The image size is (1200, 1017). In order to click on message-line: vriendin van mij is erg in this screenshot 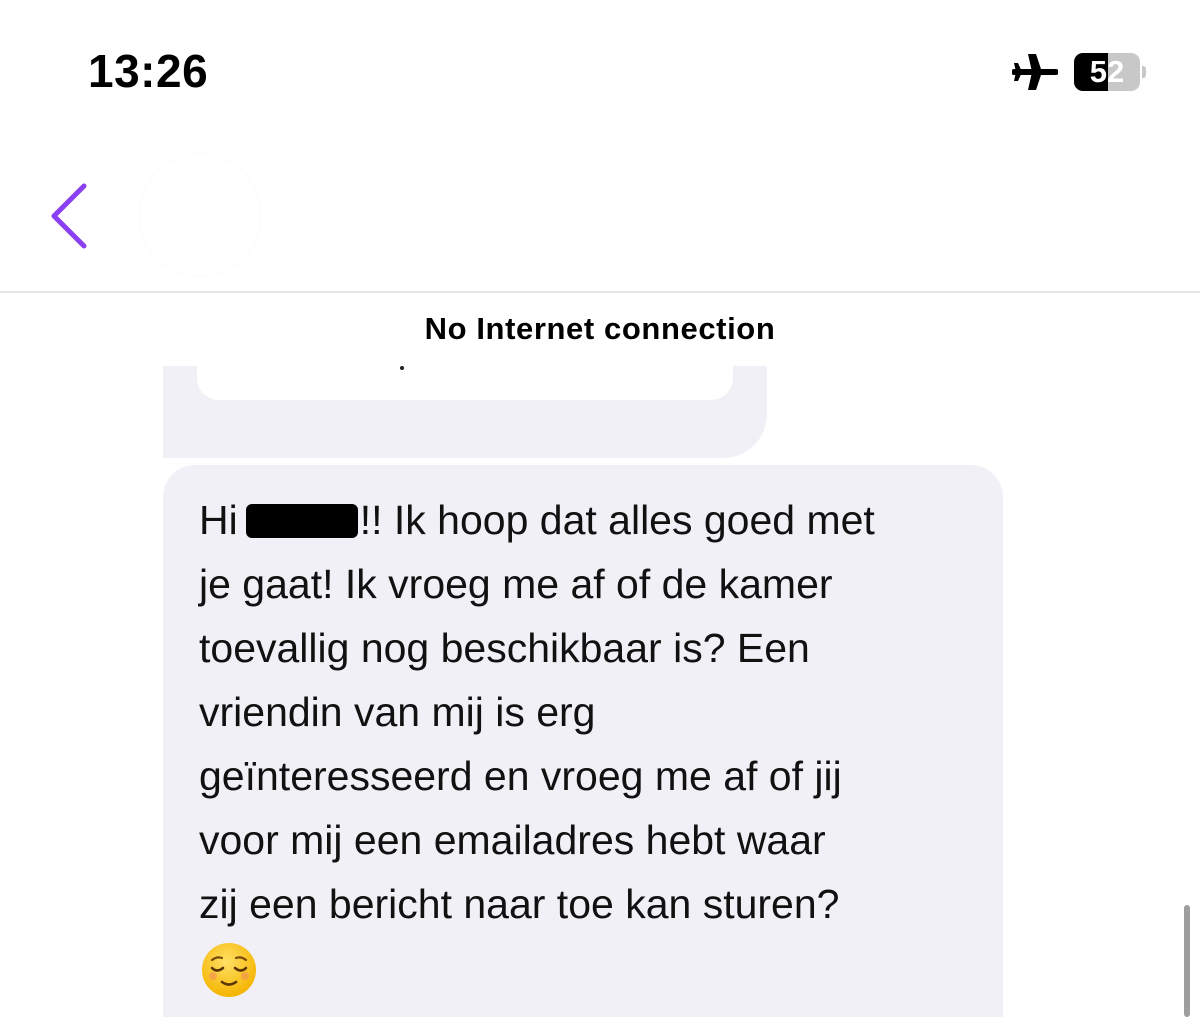, I will do `click(397, 712)`.